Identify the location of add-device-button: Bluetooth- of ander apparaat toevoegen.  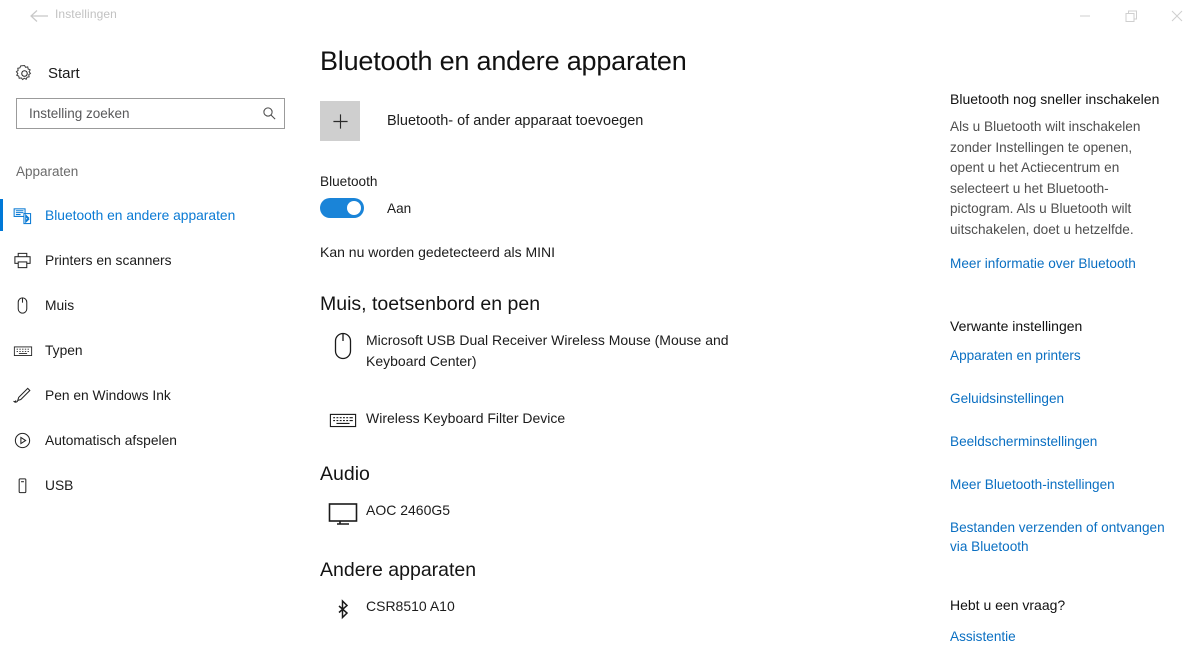
(620, 121).